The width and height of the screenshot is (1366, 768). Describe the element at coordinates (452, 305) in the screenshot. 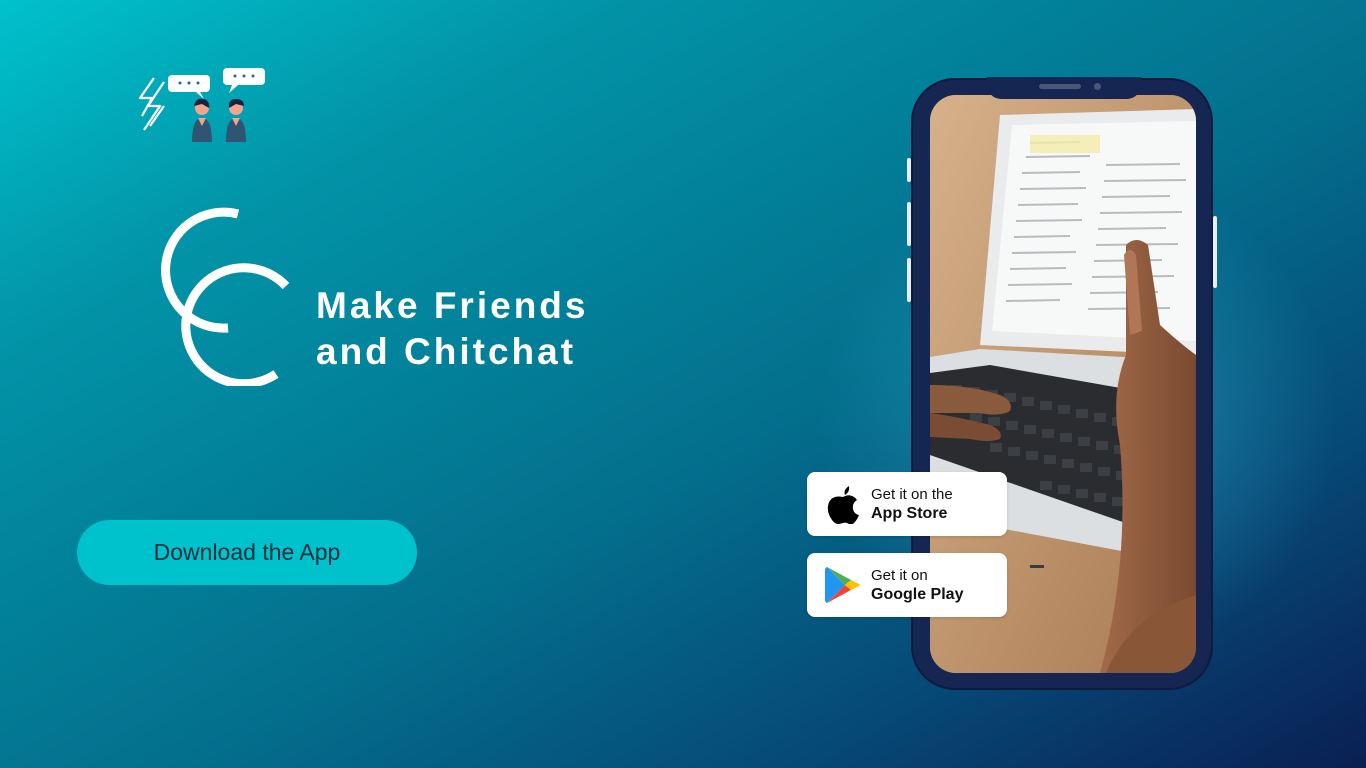

I see `tagline-line-1: Make Friends` at that location.